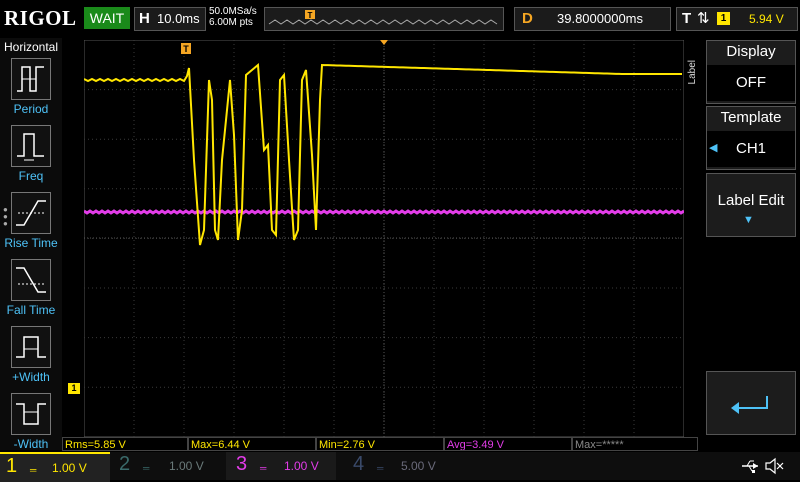  I want to click on display-title: Display, so click(751, 51).